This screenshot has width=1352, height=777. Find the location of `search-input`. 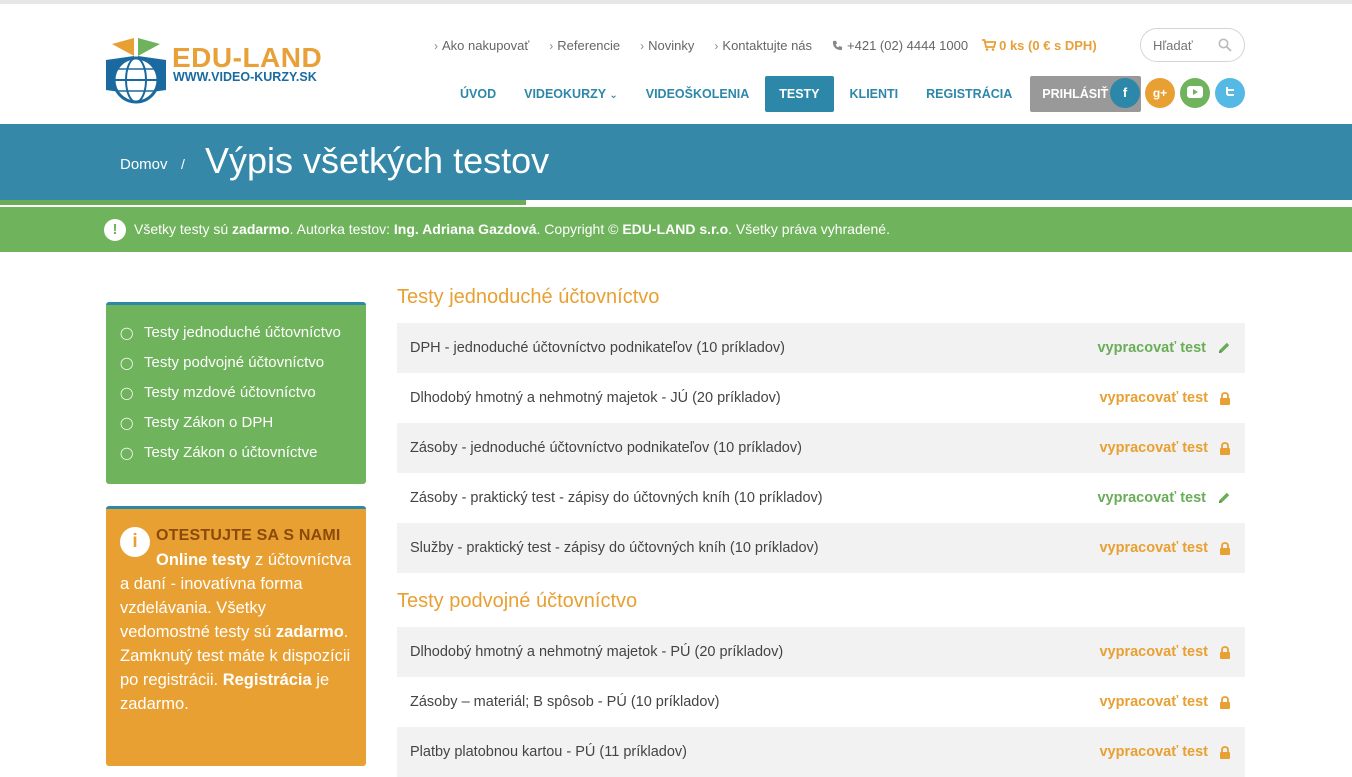

search-input is located at coordinates (1188, 45).